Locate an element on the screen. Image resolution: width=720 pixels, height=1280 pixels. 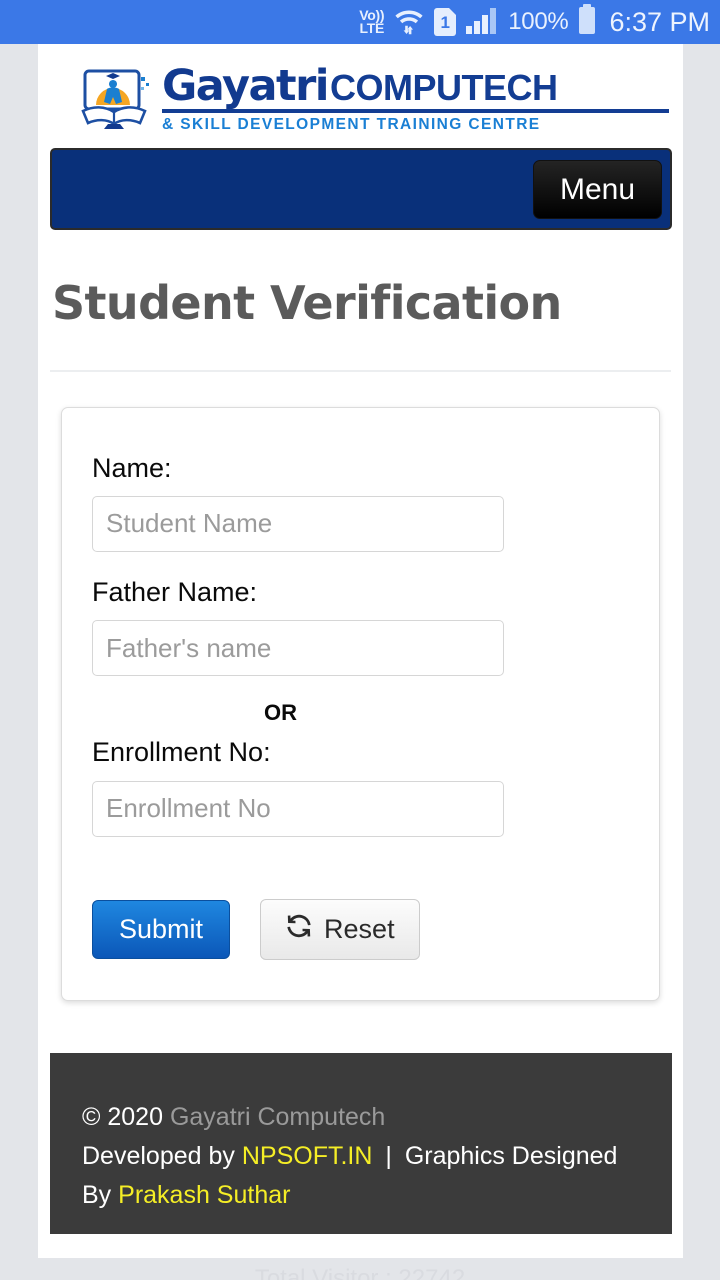
total-visitor-label: Total Visitor : 22742 is located at coordinates (360, 1272).